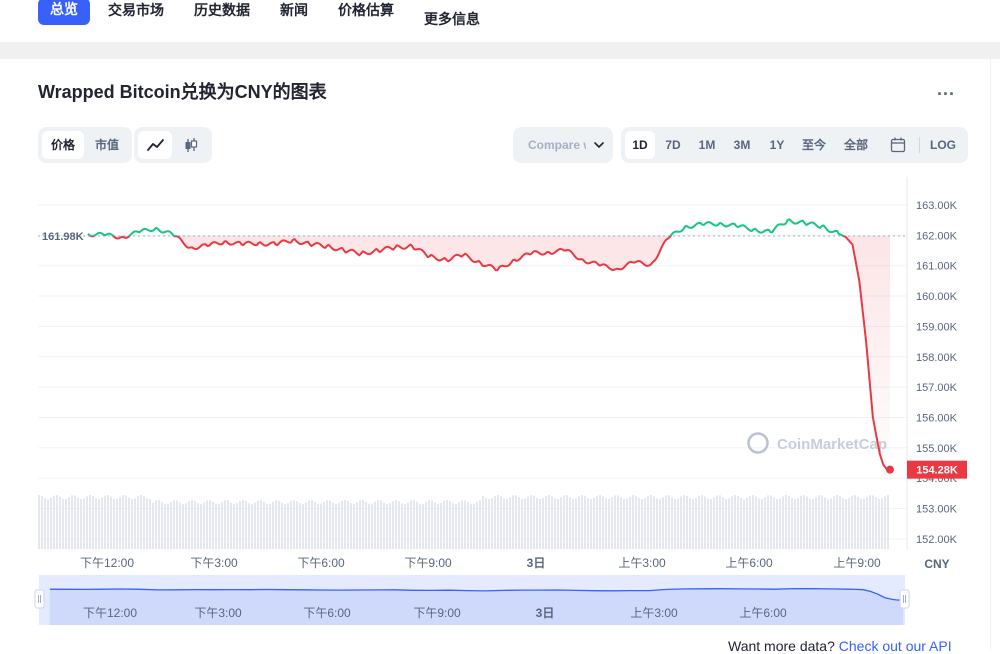 The image size is (1000, 654). Describe the element at coordinates (904, 599) in the screenshot. I see `navigator-right-handle` at that location.